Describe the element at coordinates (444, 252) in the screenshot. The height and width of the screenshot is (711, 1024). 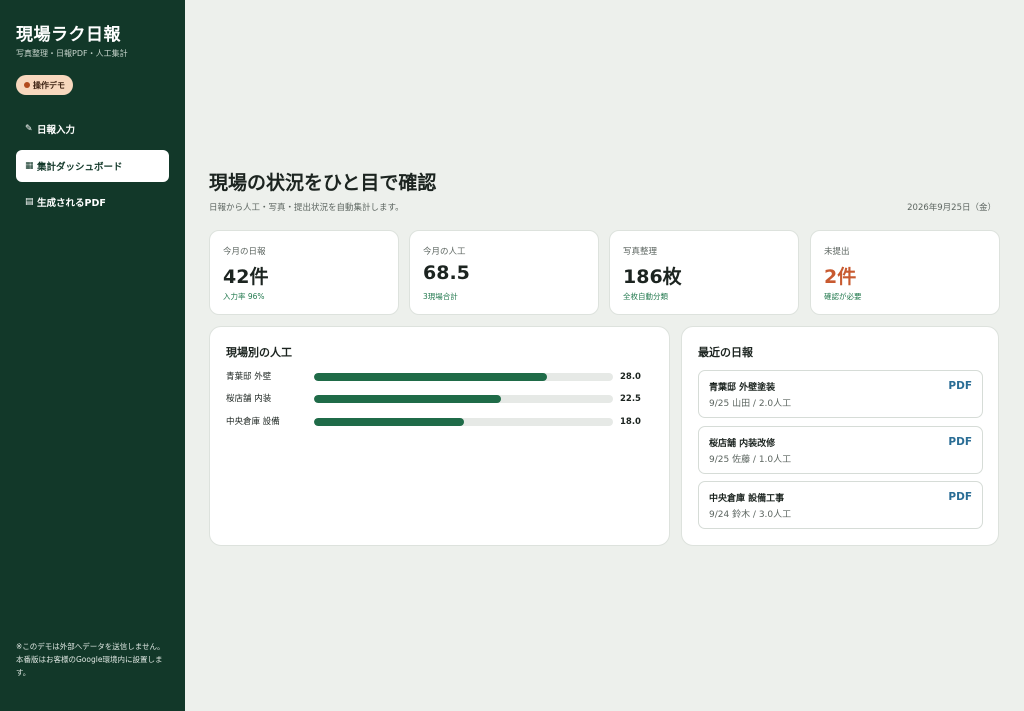
I see `stat-label: 今月の人工` at that location.